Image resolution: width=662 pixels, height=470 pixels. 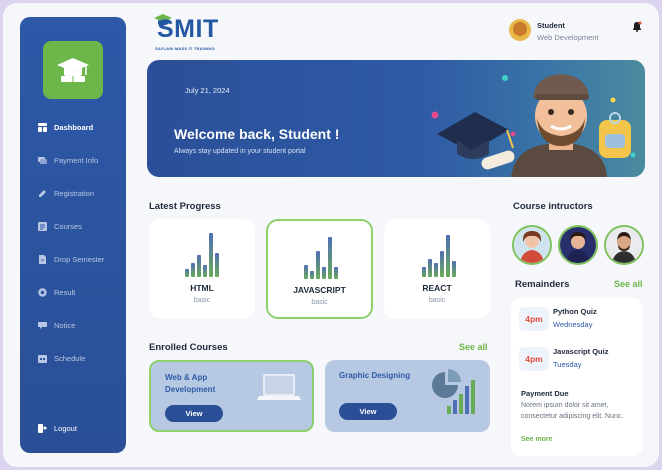 What do you see at coordinates (68, 226) in the screenshot?
I see `sidebar-item-label: Courses` at bounding box center [68, 226].